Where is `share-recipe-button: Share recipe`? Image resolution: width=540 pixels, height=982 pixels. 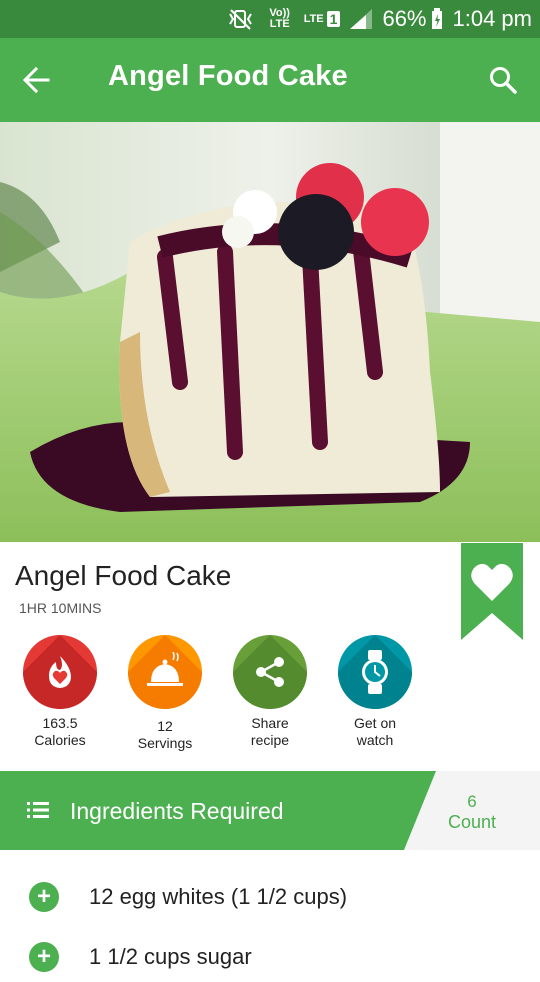
share-recipe-button: Share recipe is located at coordinates (270, 692).